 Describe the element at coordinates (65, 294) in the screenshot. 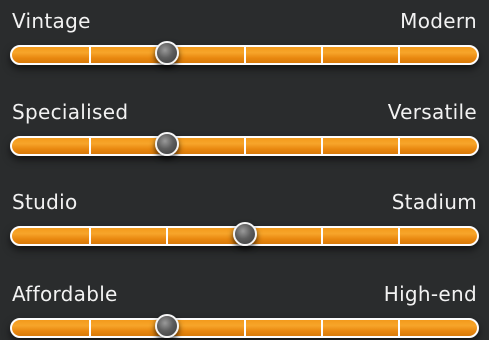

I see `slider-left-label: Affordable` at that location.